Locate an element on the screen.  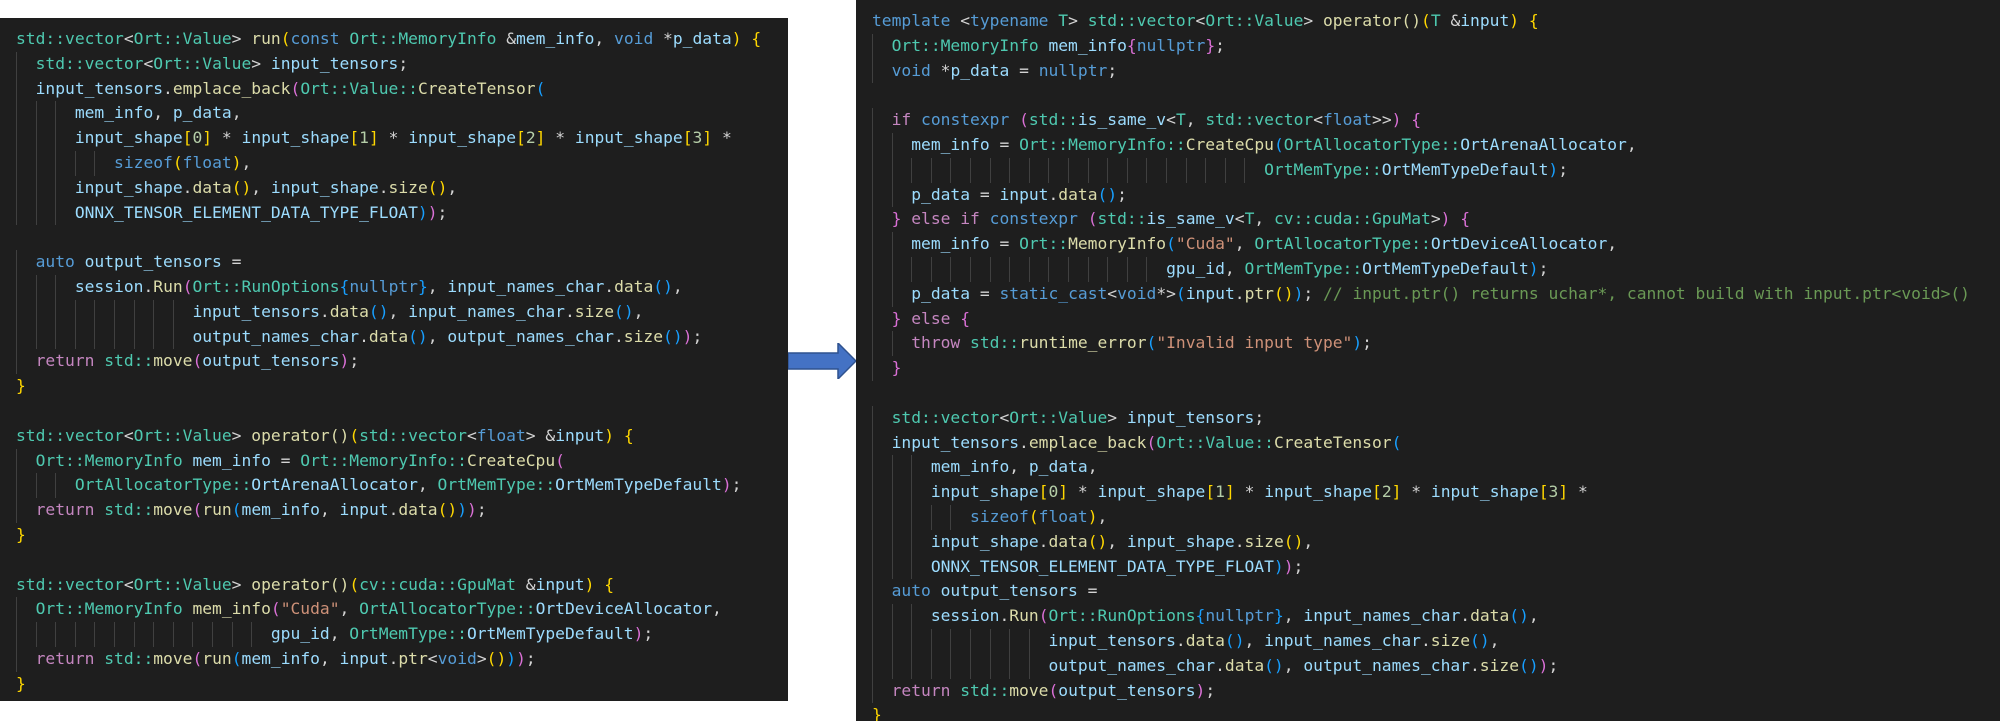
code-token: OrtMemType:: is located at coordinates (408, 634).